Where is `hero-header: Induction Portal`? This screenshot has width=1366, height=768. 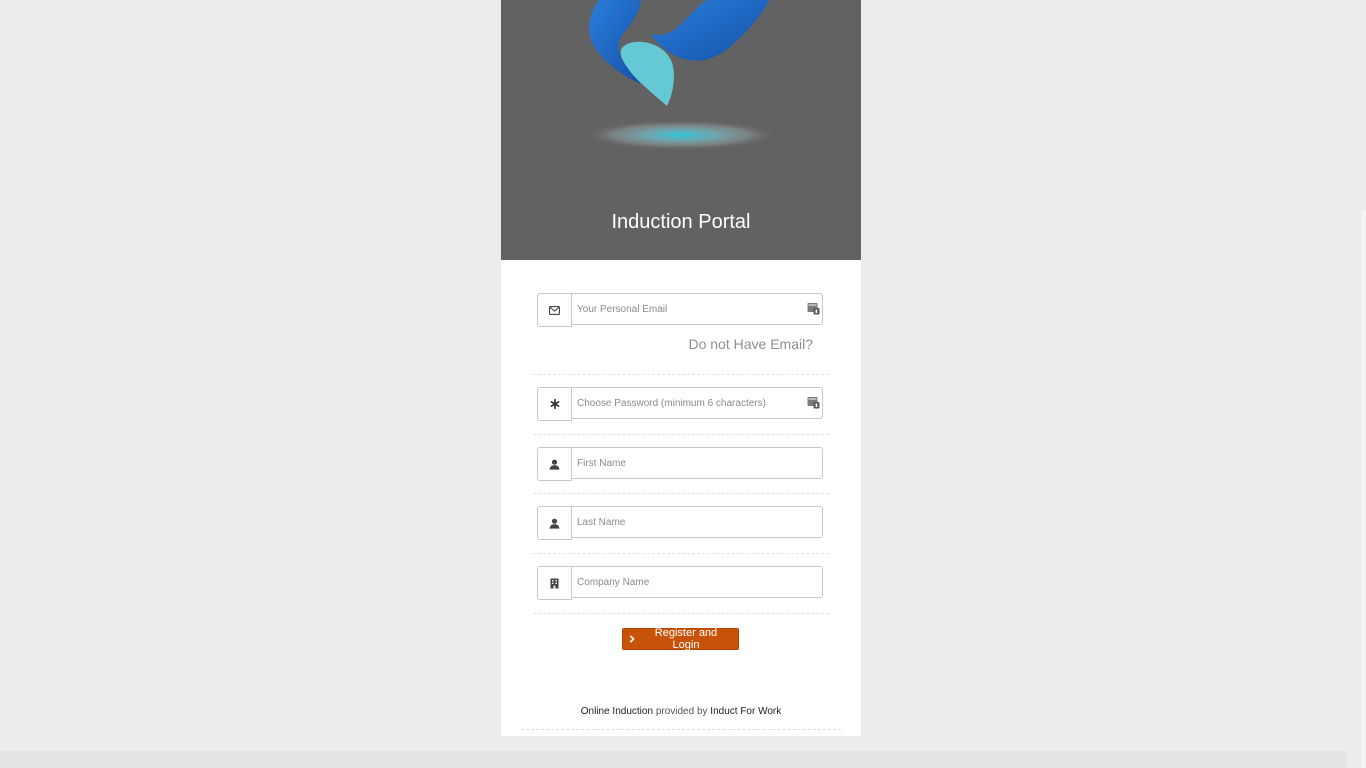 hero-header: Induction Portal is located at coordinates (681, 130).